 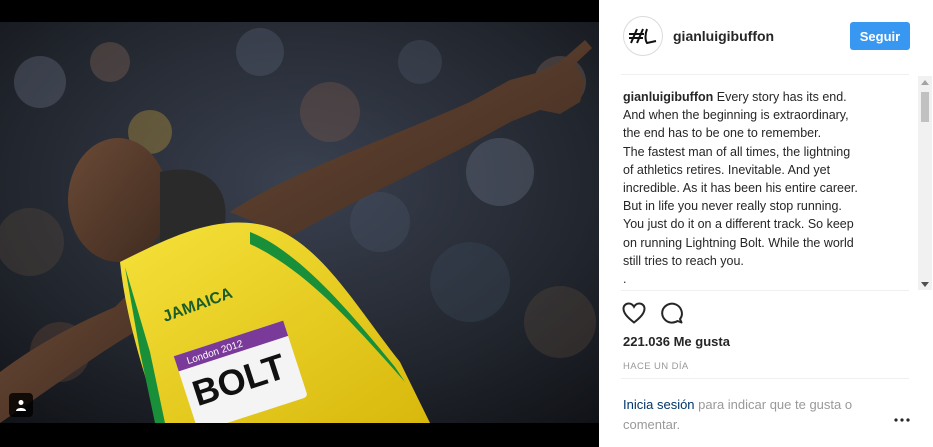 I want to click on scroll-down-arrow-icon, so click(x=925, y=284).